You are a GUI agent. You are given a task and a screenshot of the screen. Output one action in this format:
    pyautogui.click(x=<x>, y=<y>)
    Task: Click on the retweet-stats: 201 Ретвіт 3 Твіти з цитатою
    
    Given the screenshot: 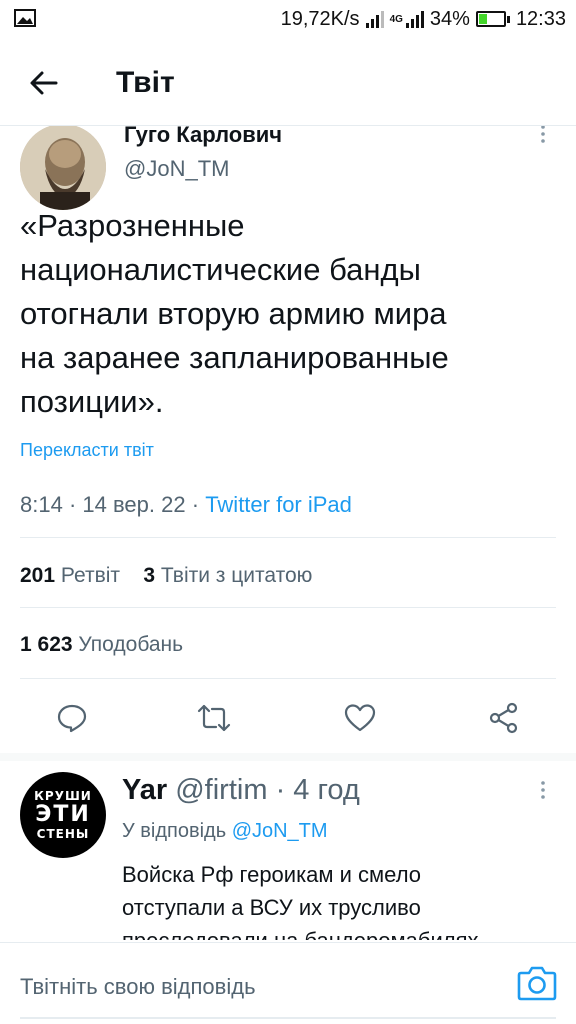 What is the action you would take?
    pyautogui.click(x=166, y=576)
    